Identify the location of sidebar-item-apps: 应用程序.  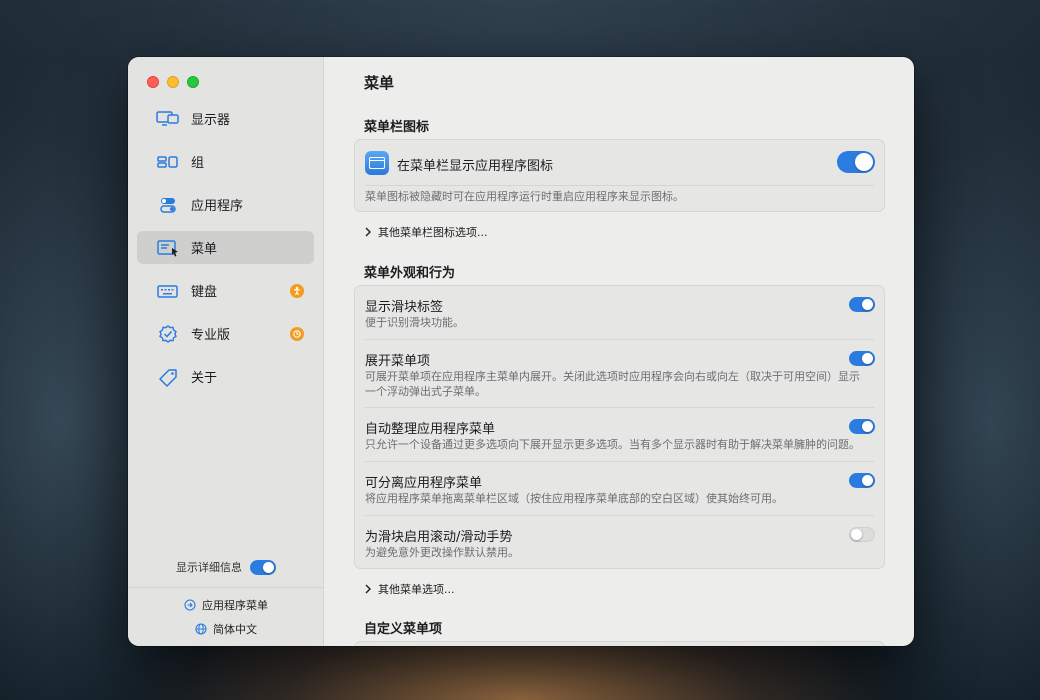
(225, 204).